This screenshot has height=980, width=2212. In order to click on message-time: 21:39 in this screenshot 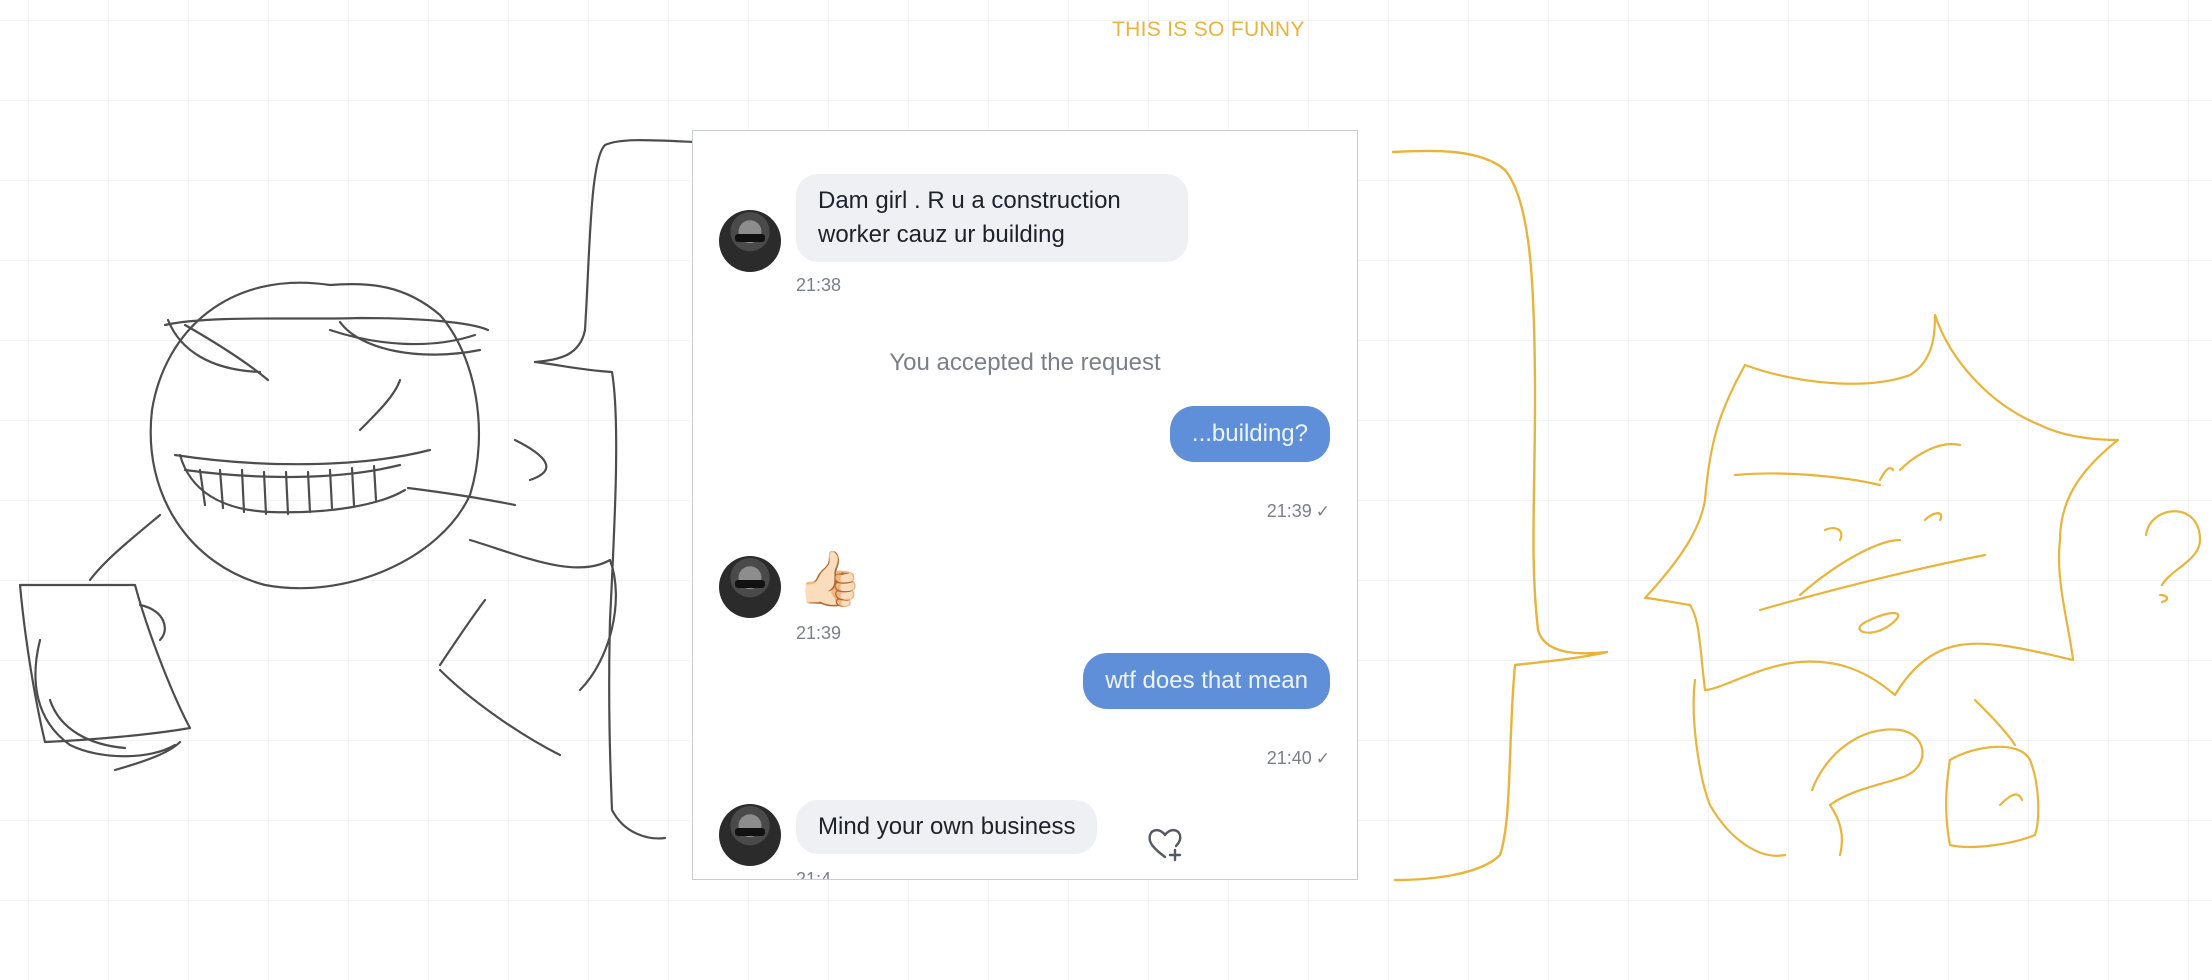, I will do `click(819, 633)`.